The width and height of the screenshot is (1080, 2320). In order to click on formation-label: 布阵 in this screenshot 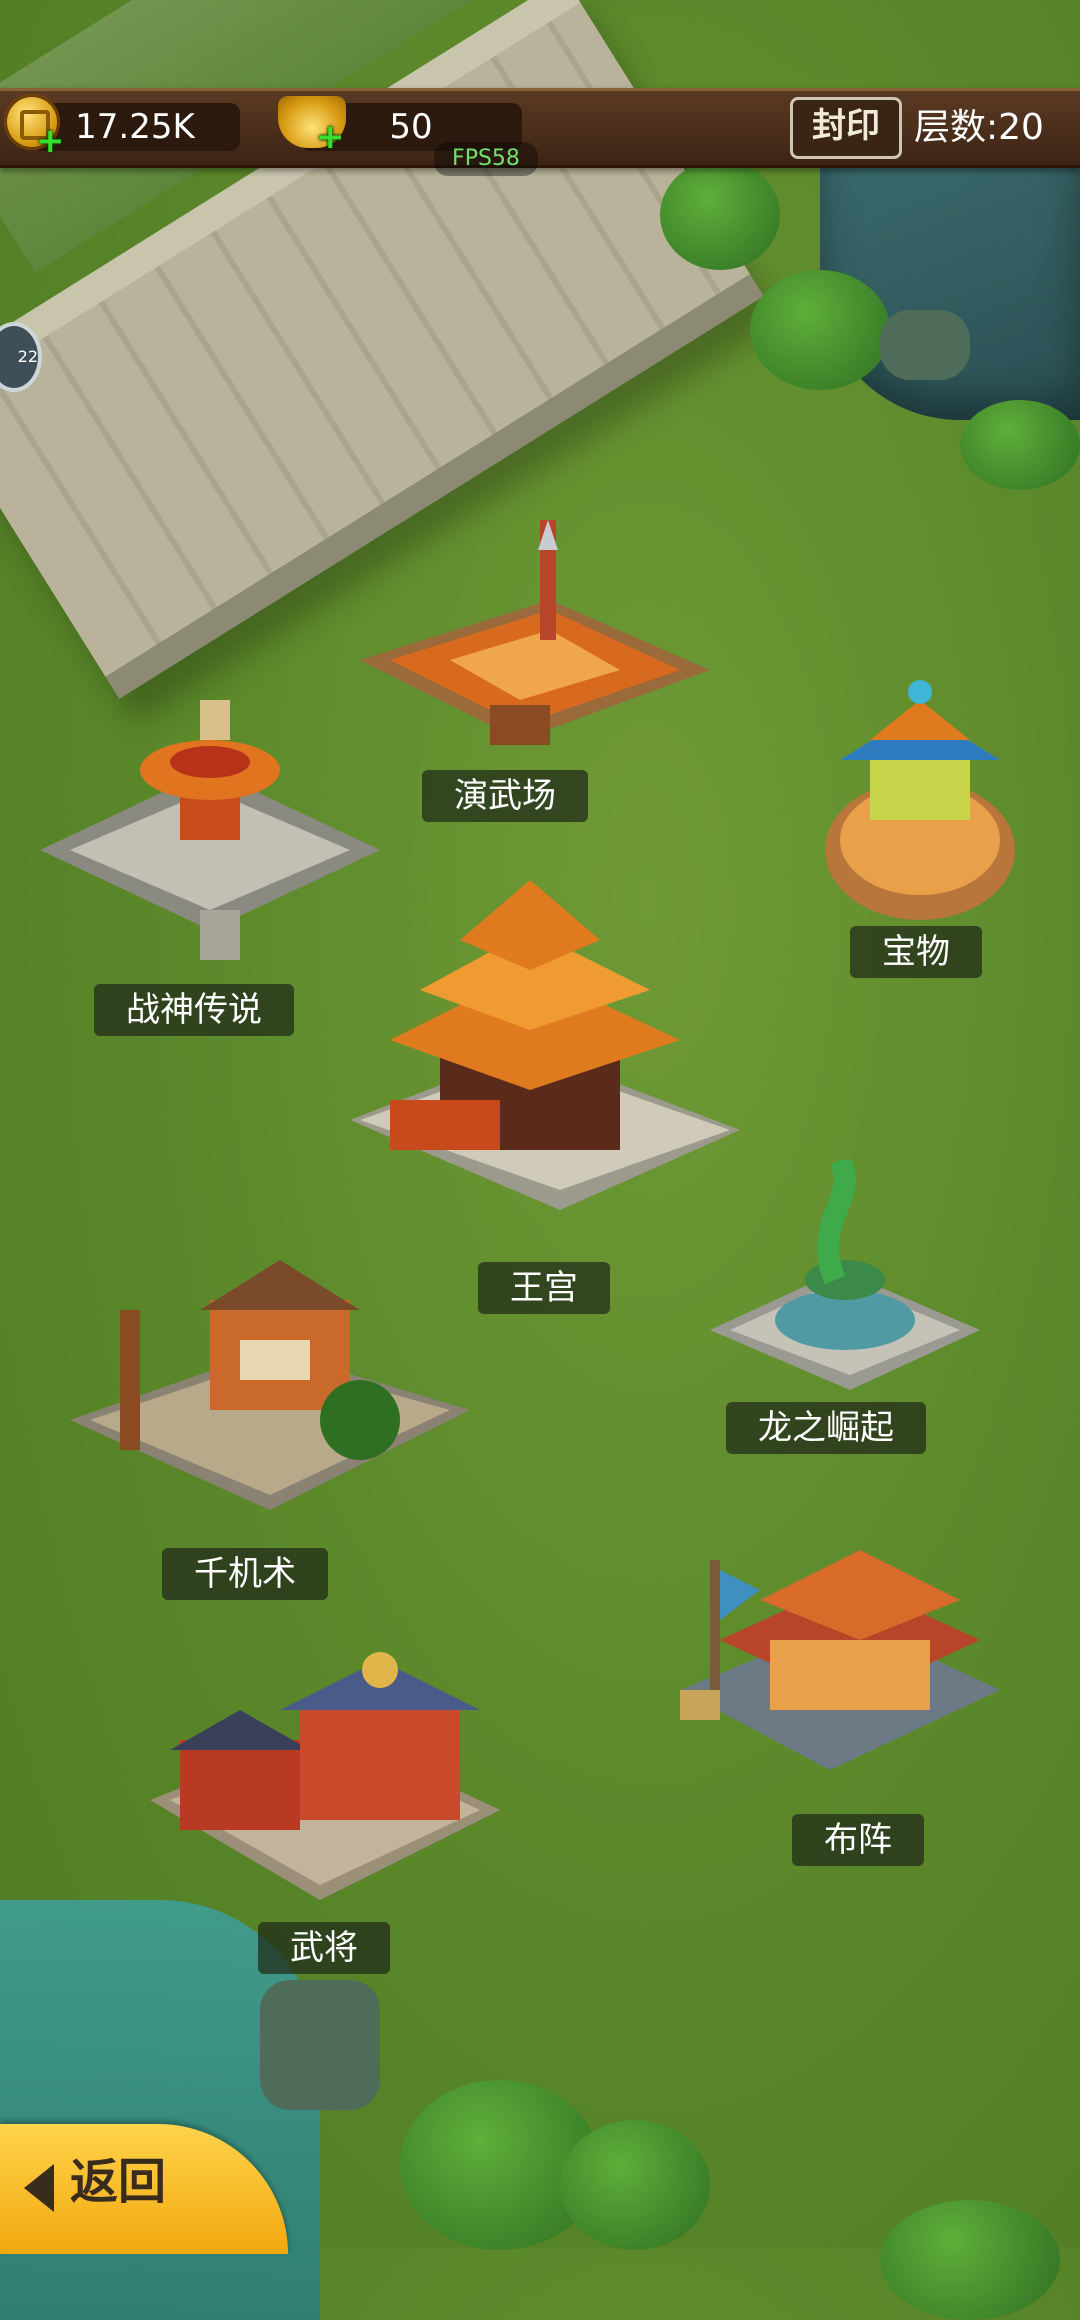, I will do `click(858, 1840)`.